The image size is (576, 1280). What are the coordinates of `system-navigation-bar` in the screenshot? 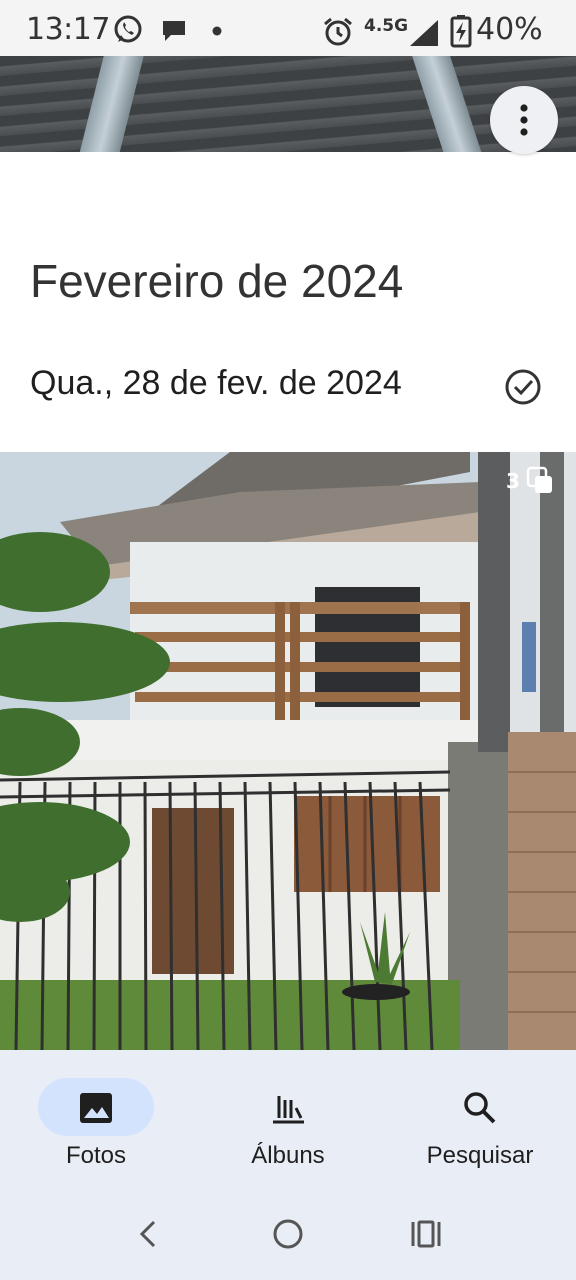 It's located at (288, 1232).